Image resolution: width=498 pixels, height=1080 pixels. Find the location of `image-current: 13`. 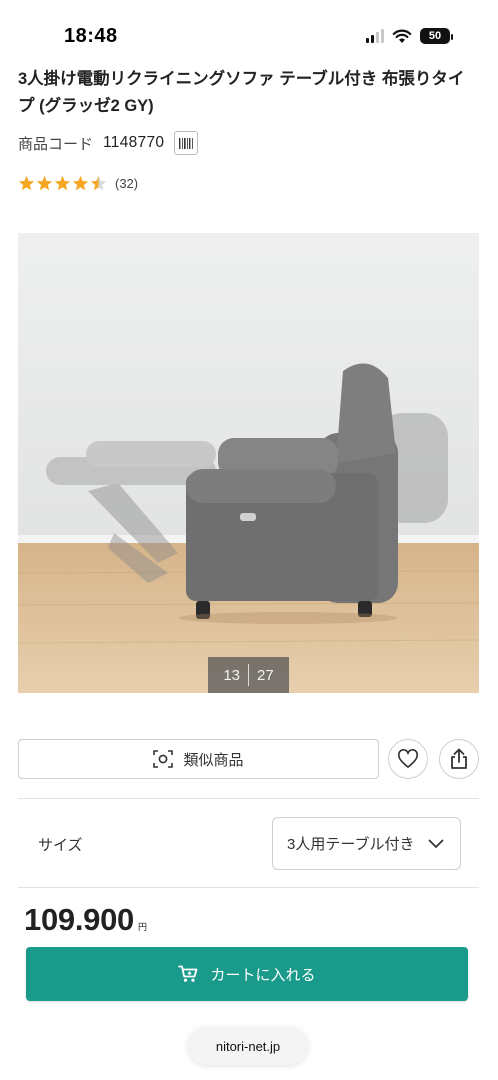

image-current: 13 is located at coordinates (231, 675).